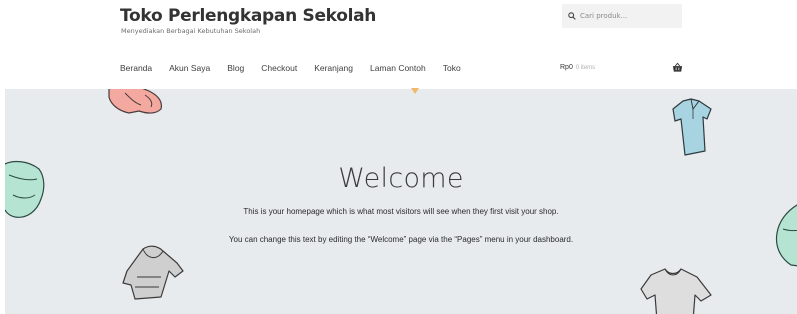 The image size is (797, 314). What do you see at coordinates (398, 68) in the screenshot?
I see `nav-item-laman-contoh: Laman Contoh` at bounding box center [398, 68].